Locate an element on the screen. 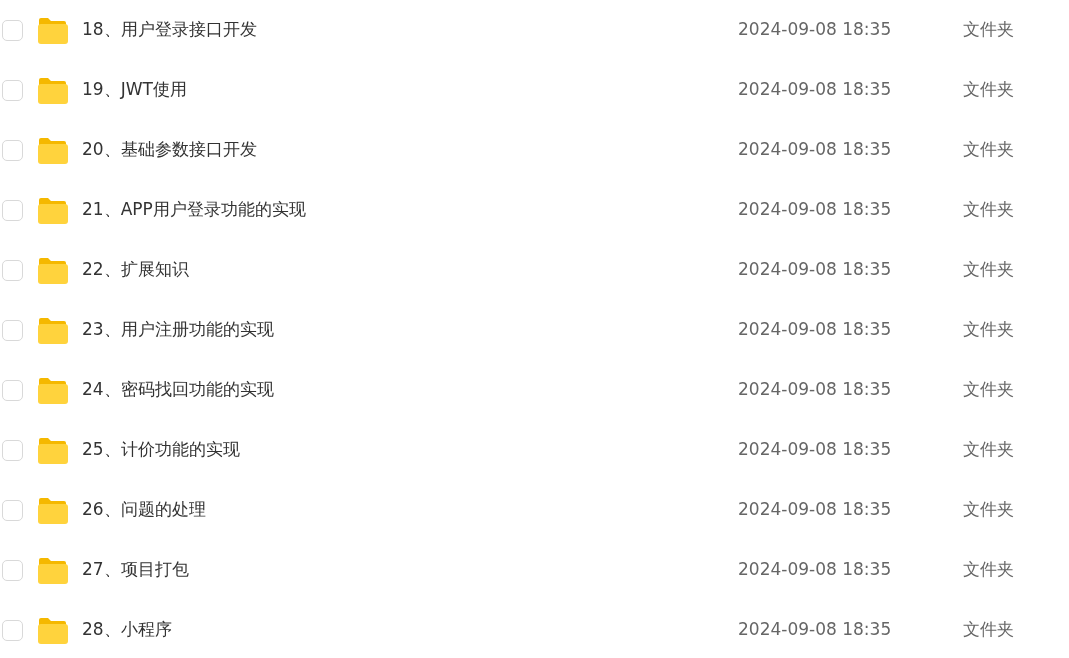 Image resolution: width=1069 pixels, height=658 pixels. file-name: 26、问题的处理 is located at coordinates (410, 510).